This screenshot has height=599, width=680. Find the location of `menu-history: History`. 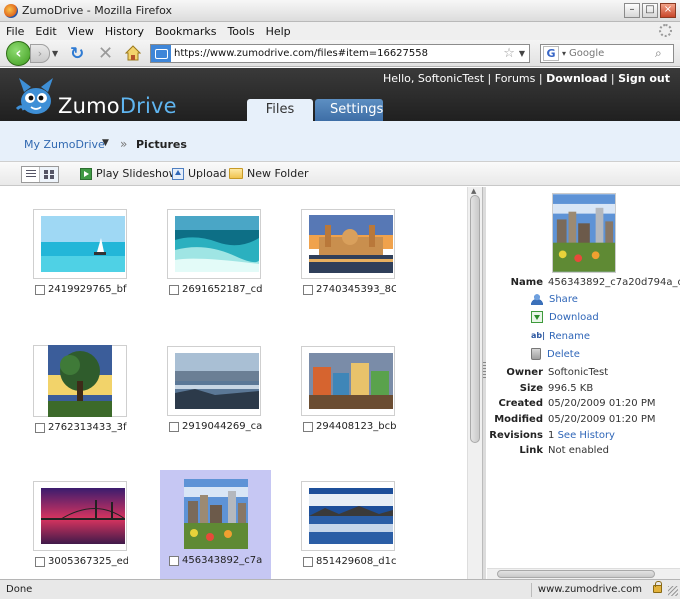

menu-history: History is located at coordinates (124, 31).